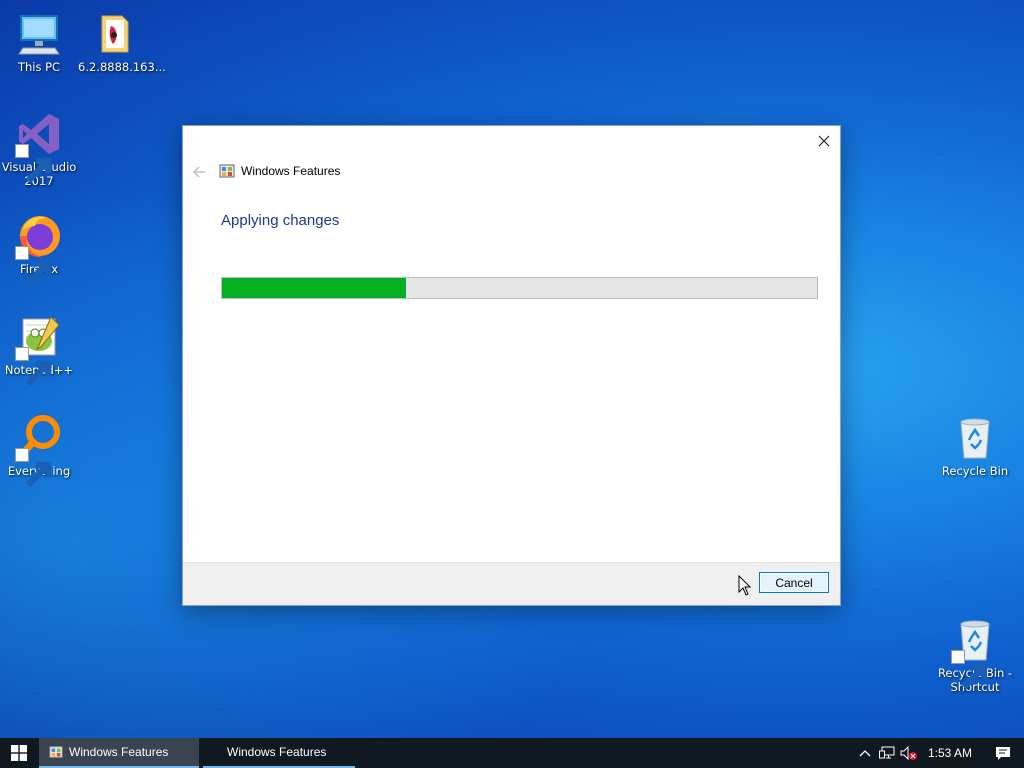 This screenshot has width=1024, height=768. Describe the element at coordinates (745, 585) in the screenshot. I see `mouse-cursor-icon` at that location.